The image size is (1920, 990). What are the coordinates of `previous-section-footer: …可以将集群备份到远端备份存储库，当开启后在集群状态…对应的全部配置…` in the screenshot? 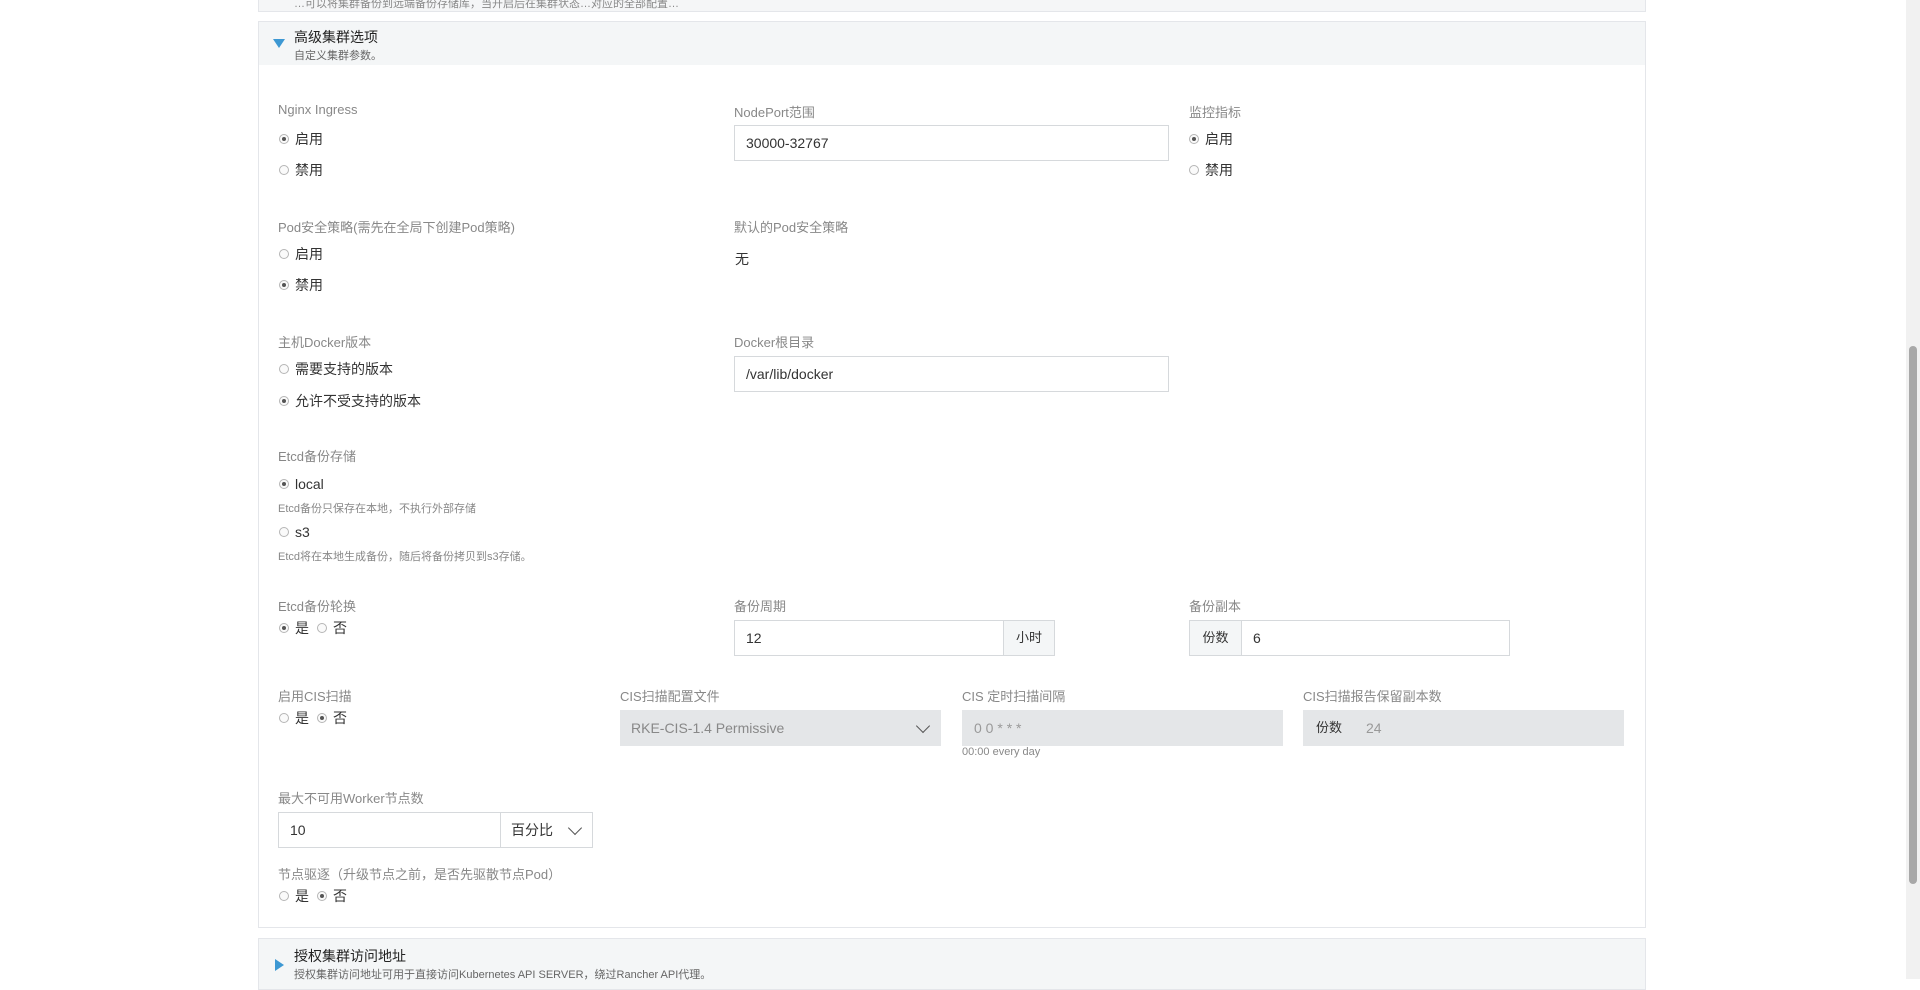 It's located at (952, 6).